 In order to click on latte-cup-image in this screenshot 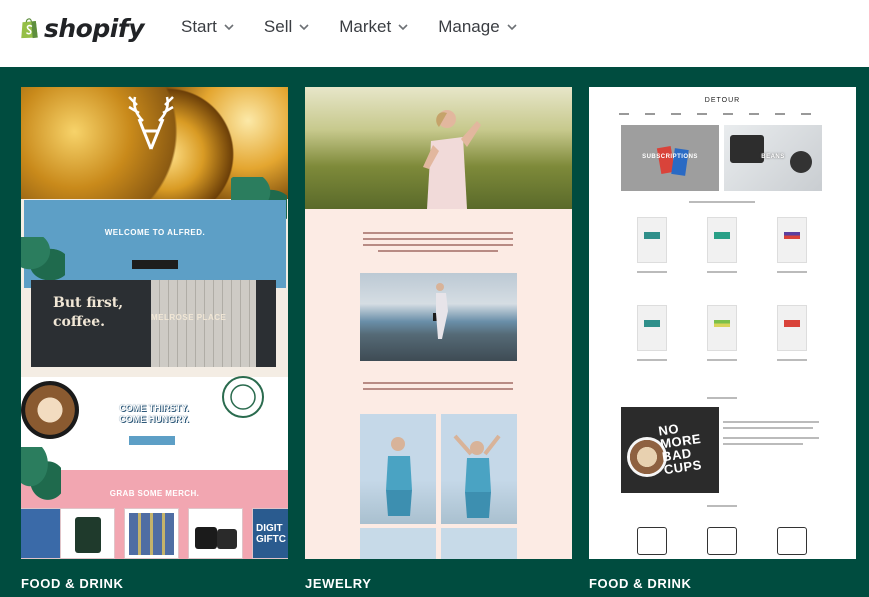, I will do `click(50, 410)`.